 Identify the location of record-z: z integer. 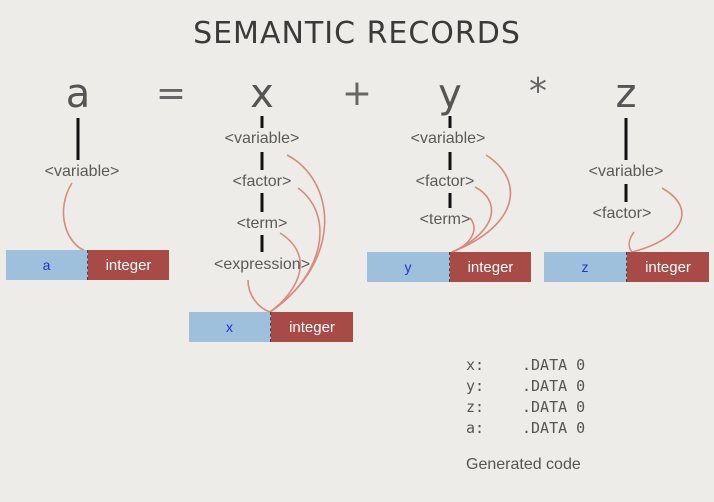
(626, 267).